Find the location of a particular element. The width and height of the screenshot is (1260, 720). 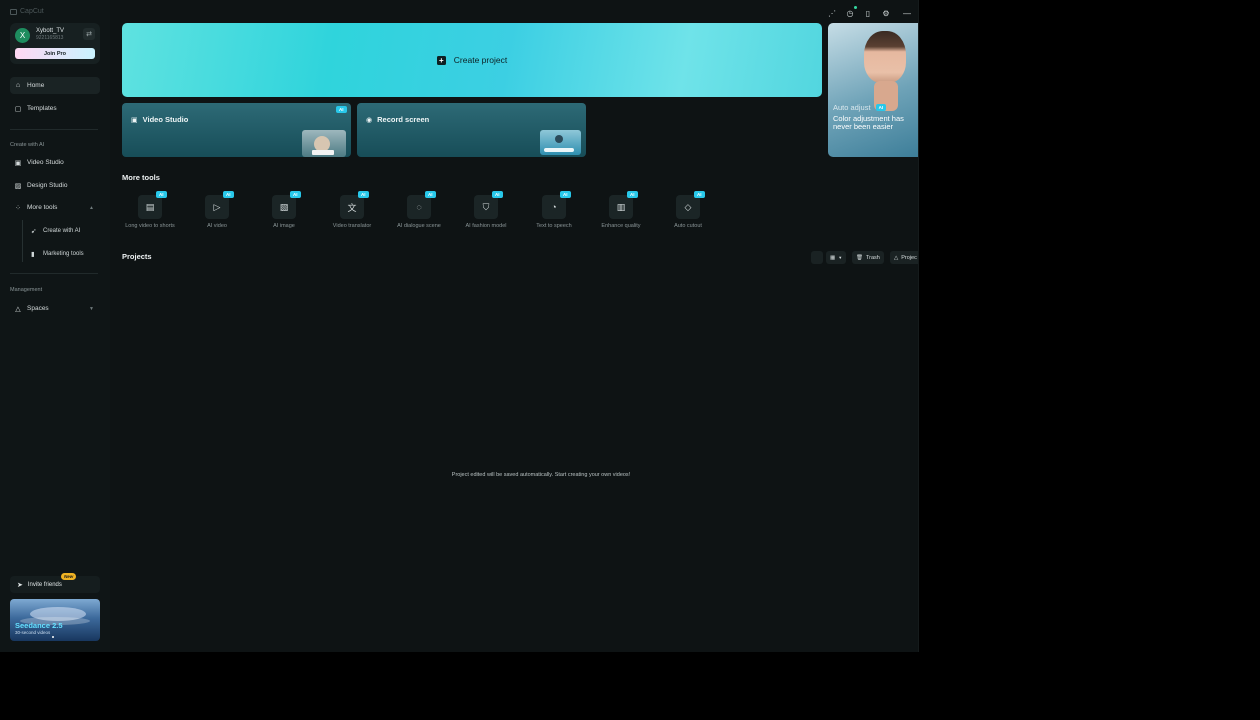

phone-icon: ▮ is located at coordinates (33, 254).